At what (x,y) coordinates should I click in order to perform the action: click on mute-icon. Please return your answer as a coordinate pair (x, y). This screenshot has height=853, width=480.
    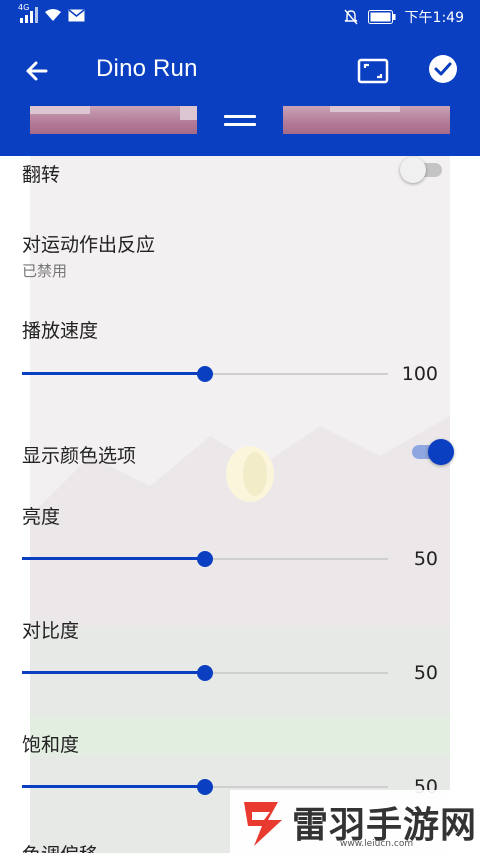
    Looking at the image, I should click on (351, 17).